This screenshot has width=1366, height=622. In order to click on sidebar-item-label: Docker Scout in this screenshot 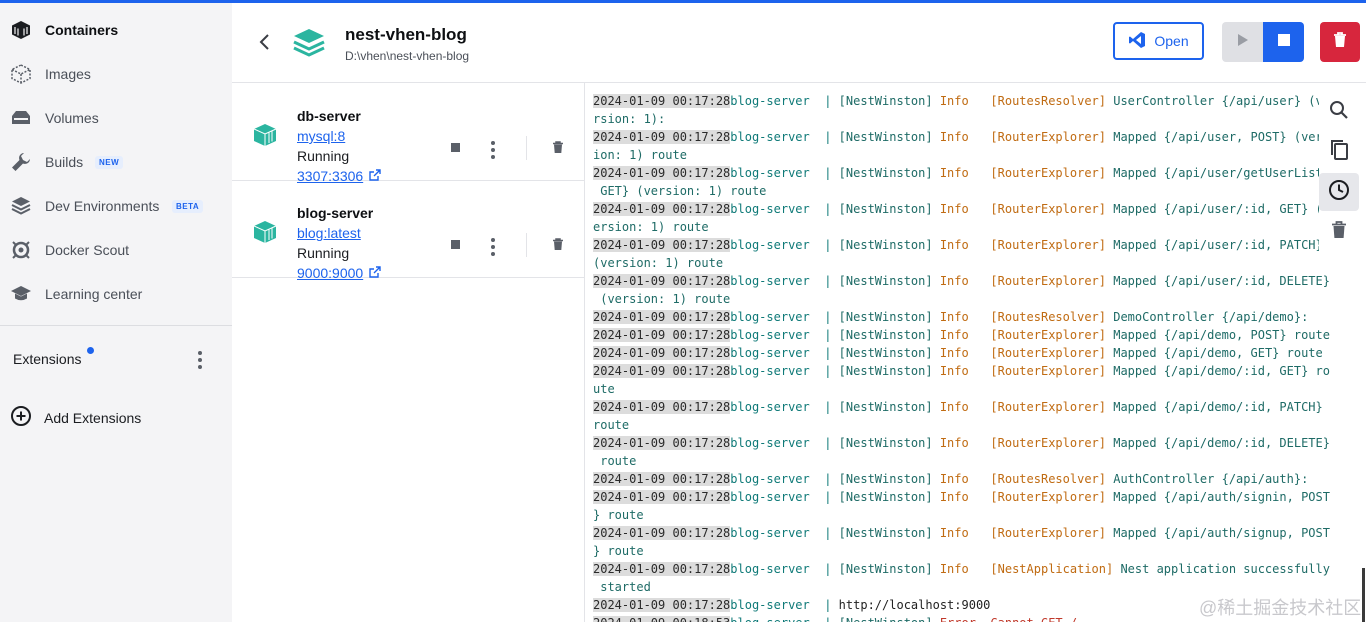, I will do `click(87, 250)`.